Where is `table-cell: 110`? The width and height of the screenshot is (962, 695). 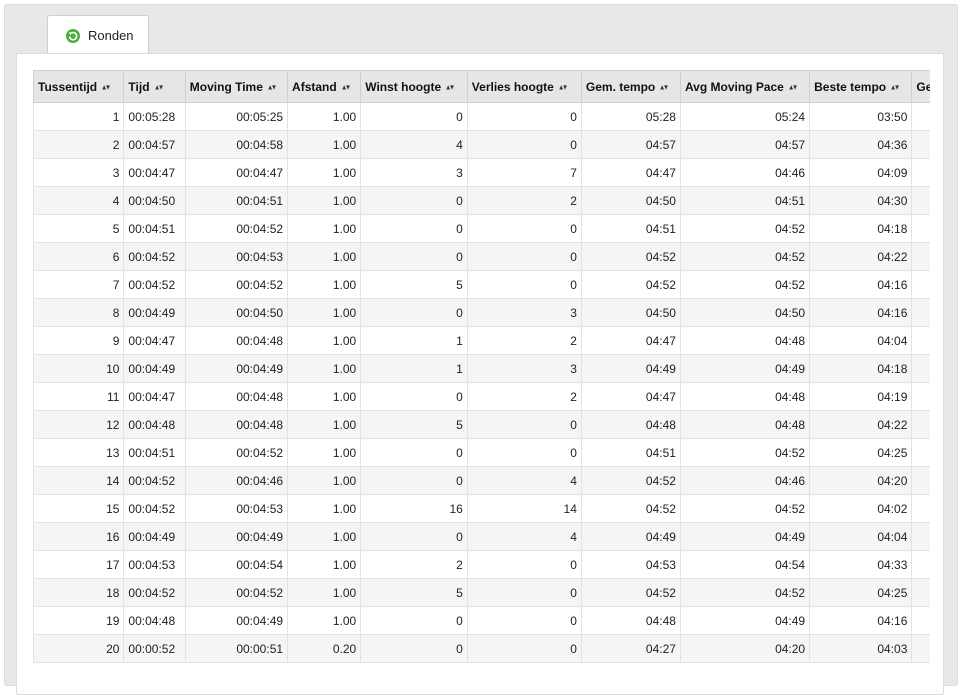 table-cell: 110 is located at coordinates (920, 144).